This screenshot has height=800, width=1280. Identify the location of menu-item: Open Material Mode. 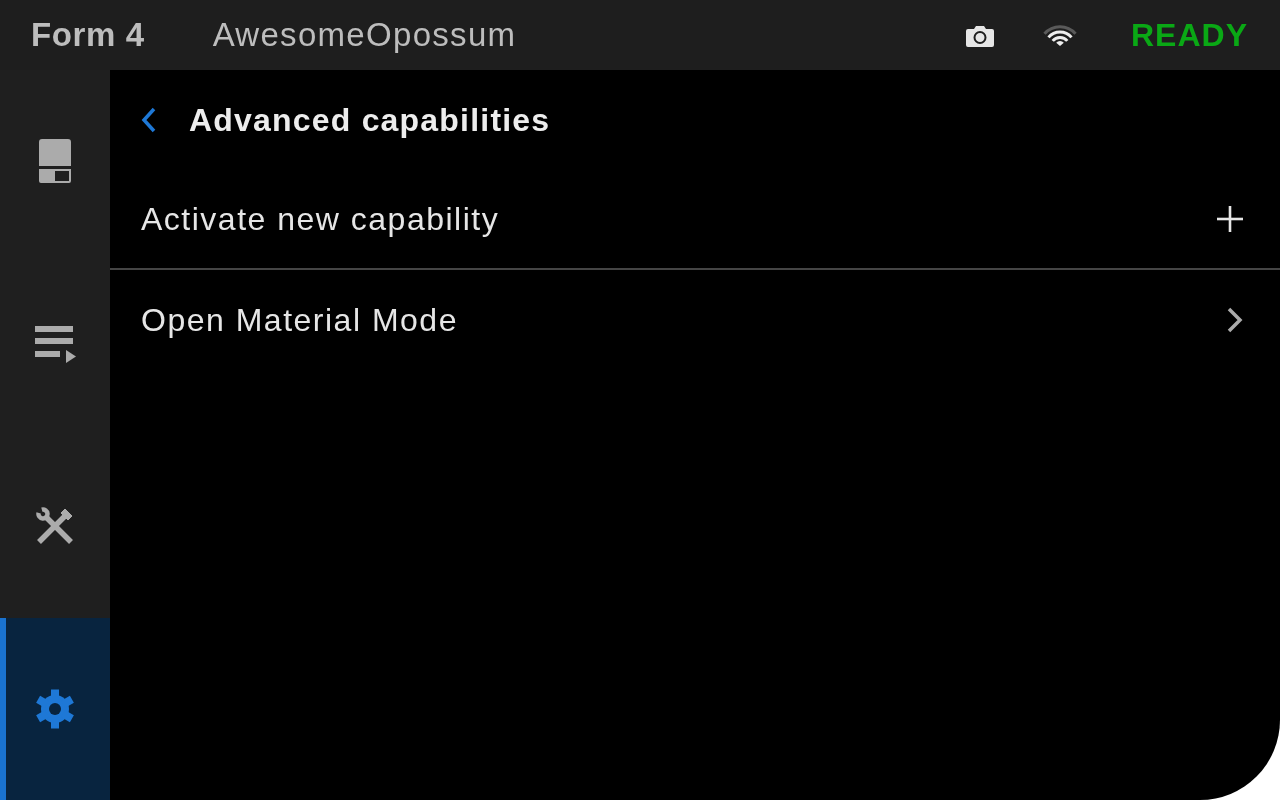
(695, 320).